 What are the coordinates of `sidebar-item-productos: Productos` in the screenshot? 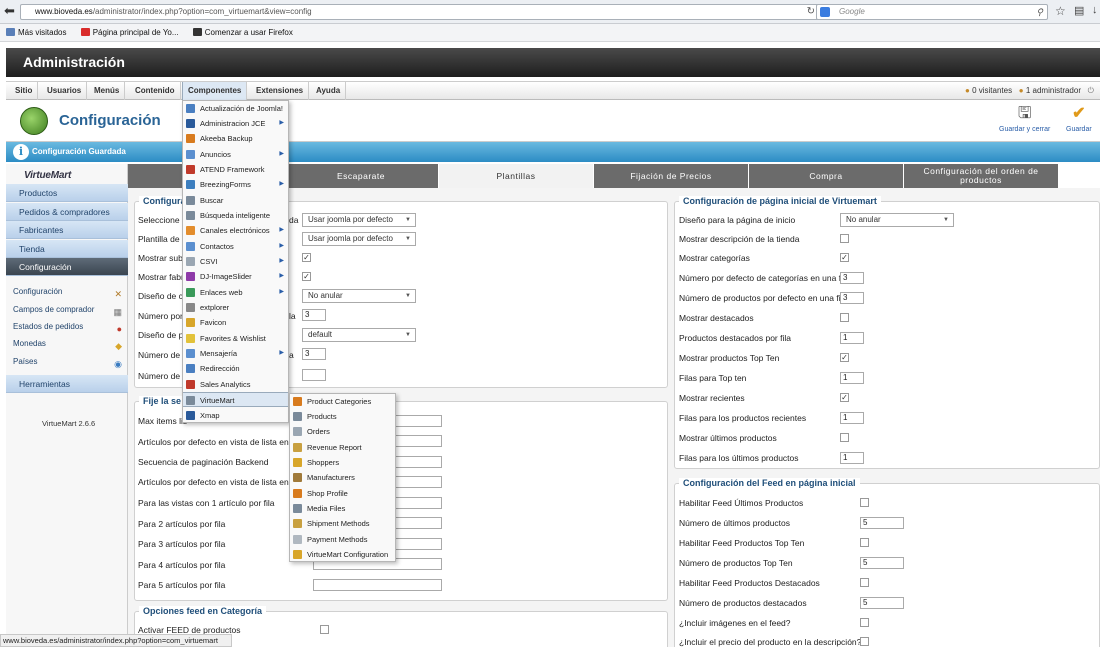 It's located at (67, 193).